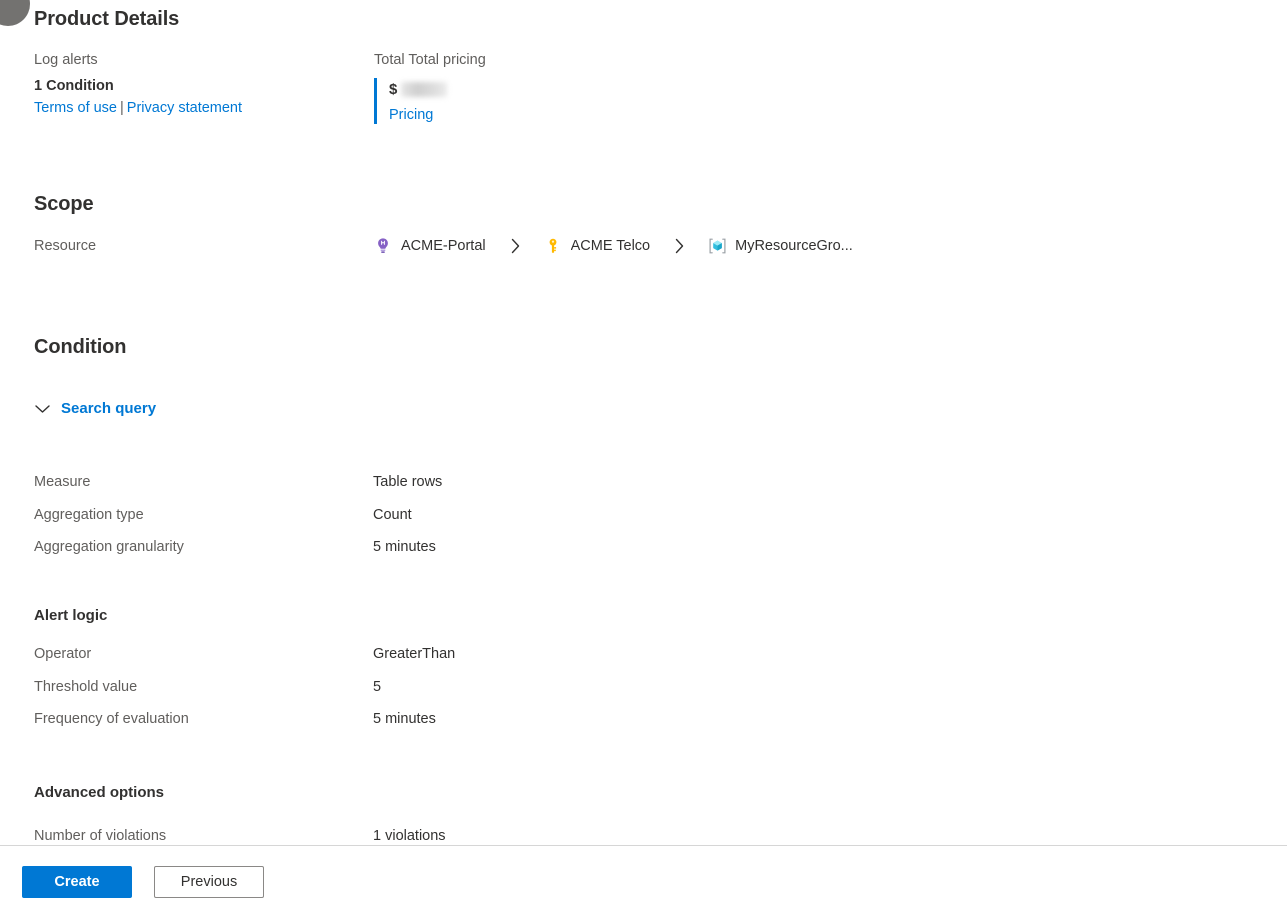  What do you see at coordinates (143, 882) in the screenshot?
I see `footer-buttons: Create Previous` at bounding box center [143, 882].